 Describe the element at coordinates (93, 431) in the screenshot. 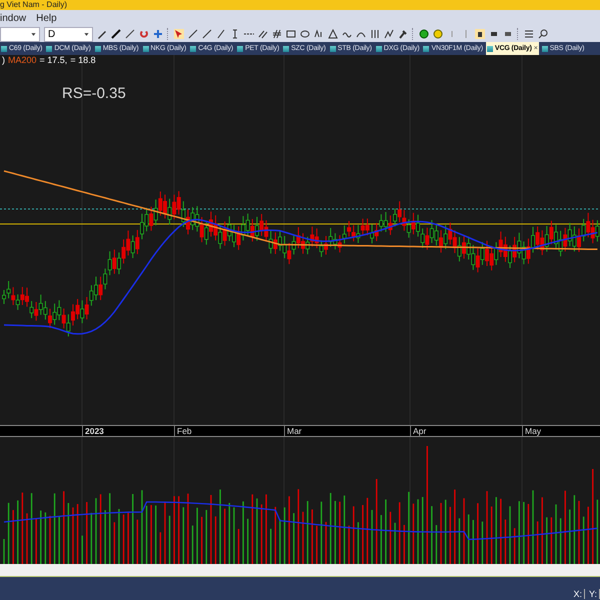

I see `date-label: 2023` at that location.